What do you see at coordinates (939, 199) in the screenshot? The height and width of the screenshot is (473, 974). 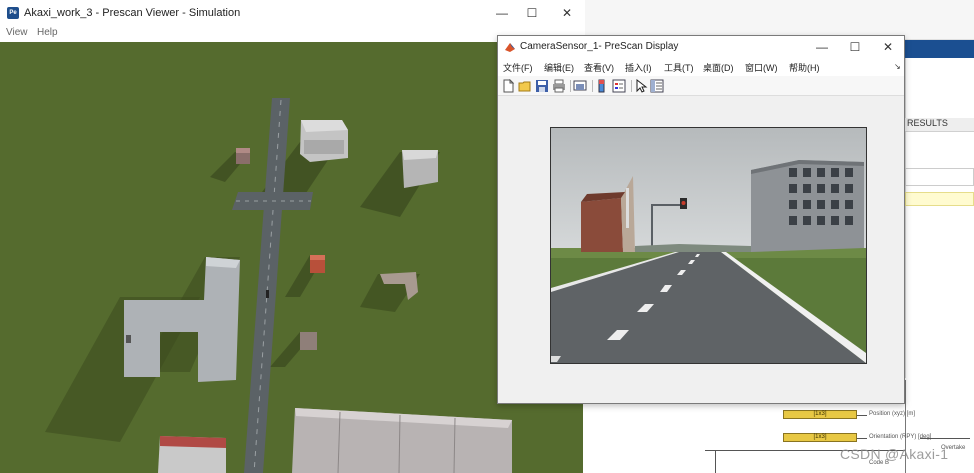 I see `background-highlight-row` at bounding box center [939, 199].